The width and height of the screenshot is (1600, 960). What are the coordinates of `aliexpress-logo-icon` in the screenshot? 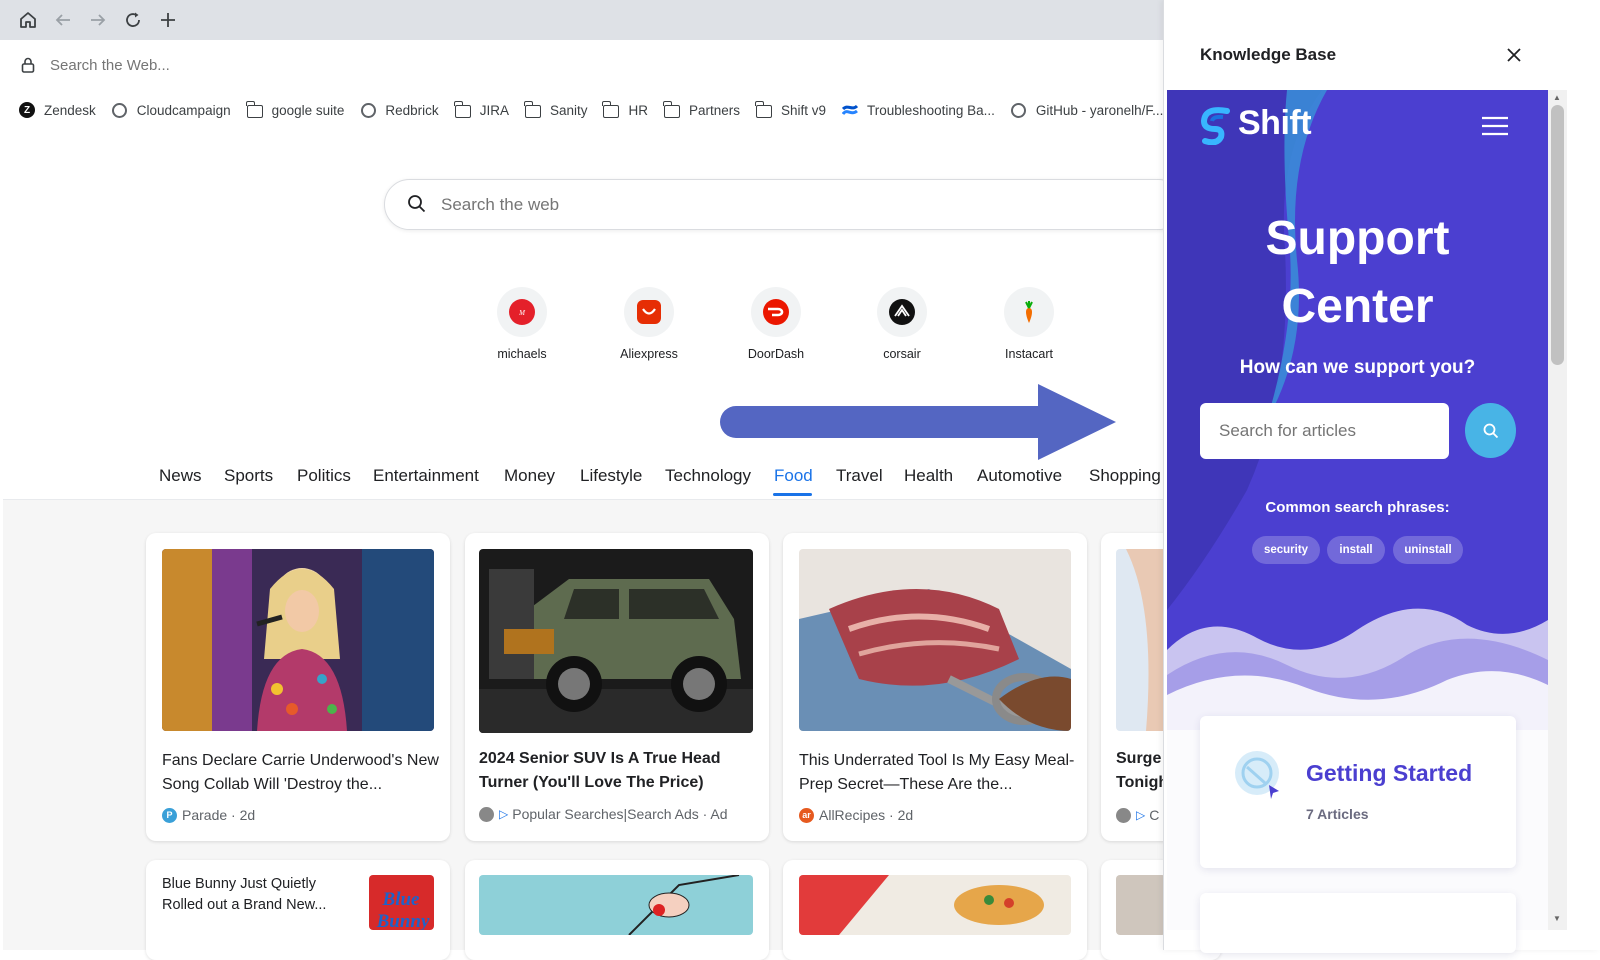 It's located at (649, 312).